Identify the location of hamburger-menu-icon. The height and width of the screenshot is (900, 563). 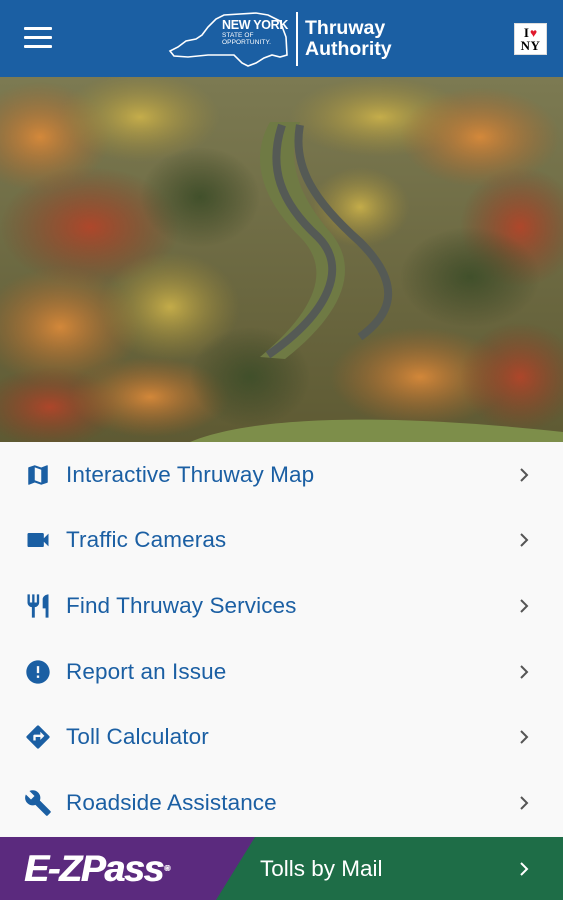
(38, 38).